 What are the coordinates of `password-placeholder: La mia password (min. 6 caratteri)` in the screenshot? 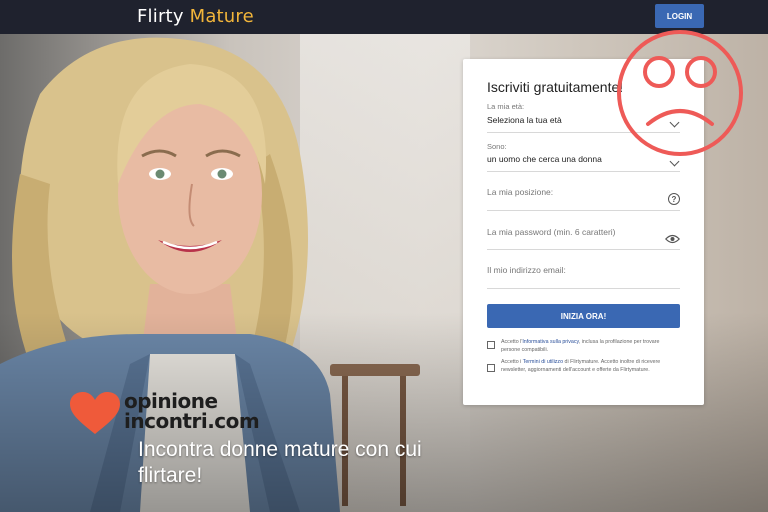 It's located at (551, 232).